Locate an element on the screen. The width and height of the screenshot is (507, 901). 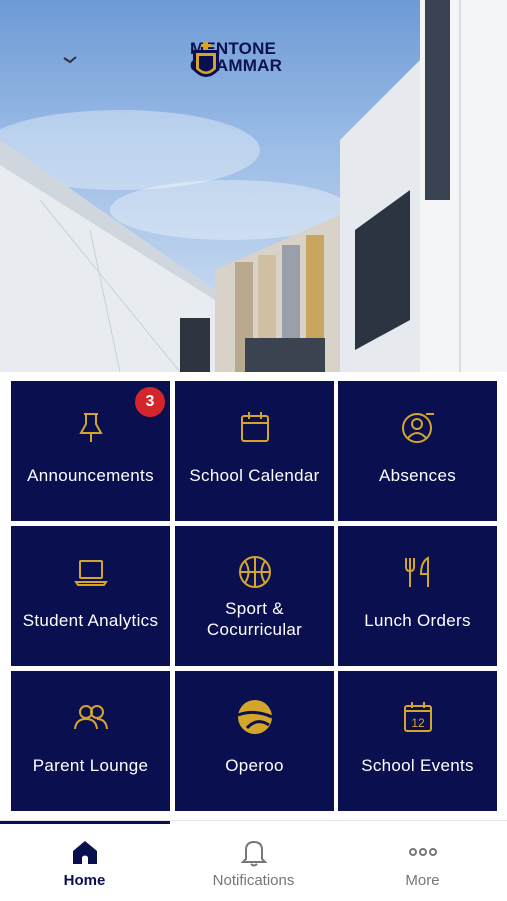
tile-label: Sport & Cocurricular is located at coordinates (254, 619).